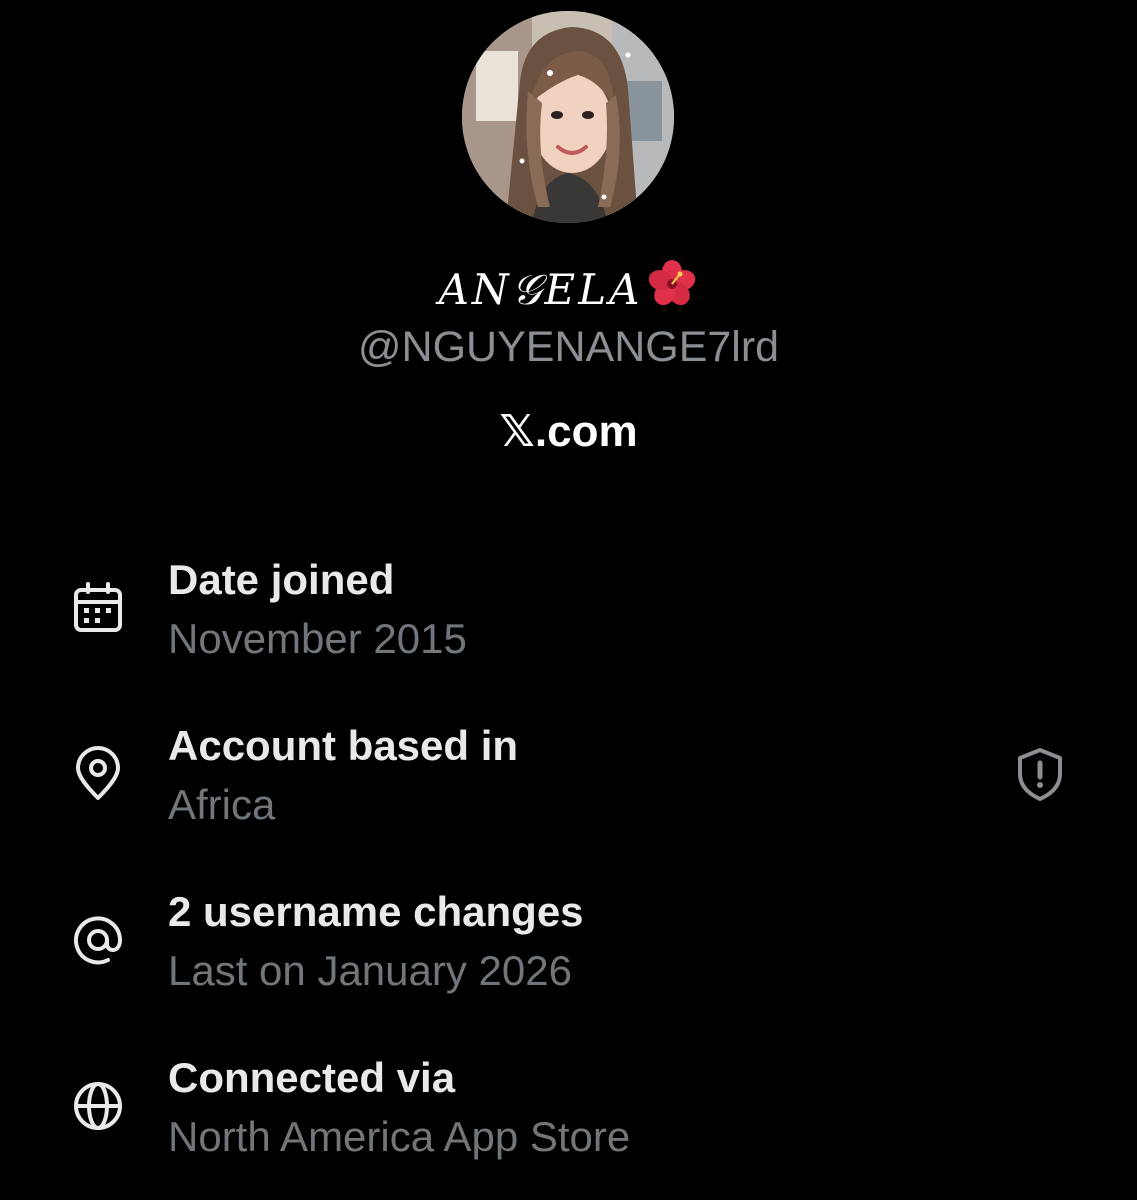  Describe the element at coordinates (399, 1136) in the screenshot. I see `row-value: North America App Store` at that location.